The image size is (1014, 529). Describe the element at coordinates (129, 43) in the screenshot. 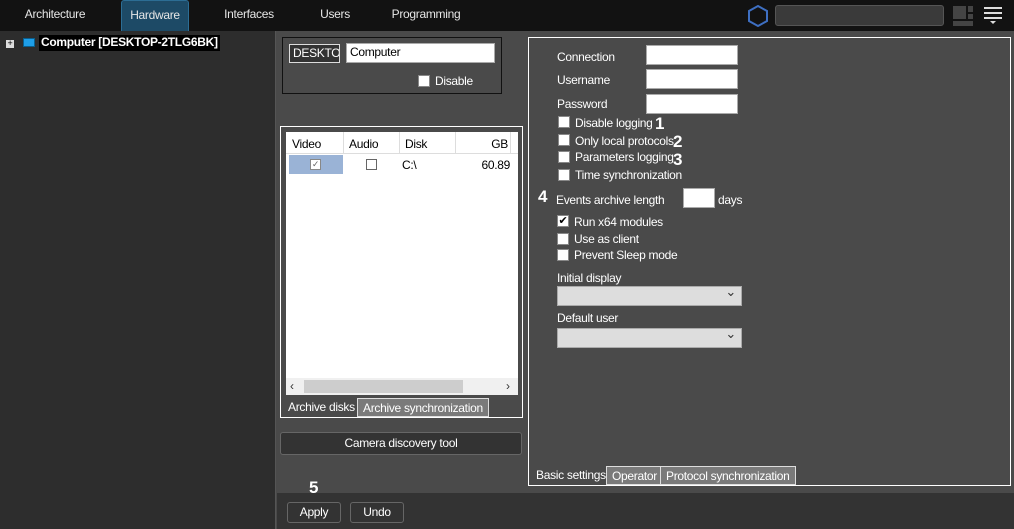

I see `tree-item-computer: Computer [DESKTOP-2TLG6BK]` at that location.